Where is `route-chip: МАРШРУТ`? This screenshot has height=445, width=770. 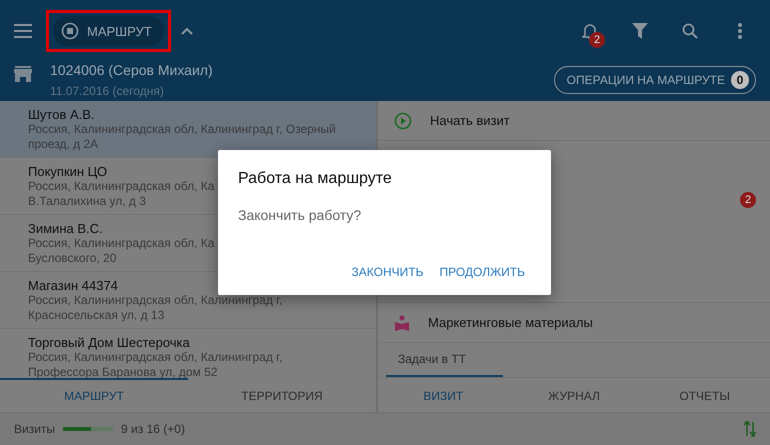
route-chip: МАРШРУТ is located at coordinates (108, 31).